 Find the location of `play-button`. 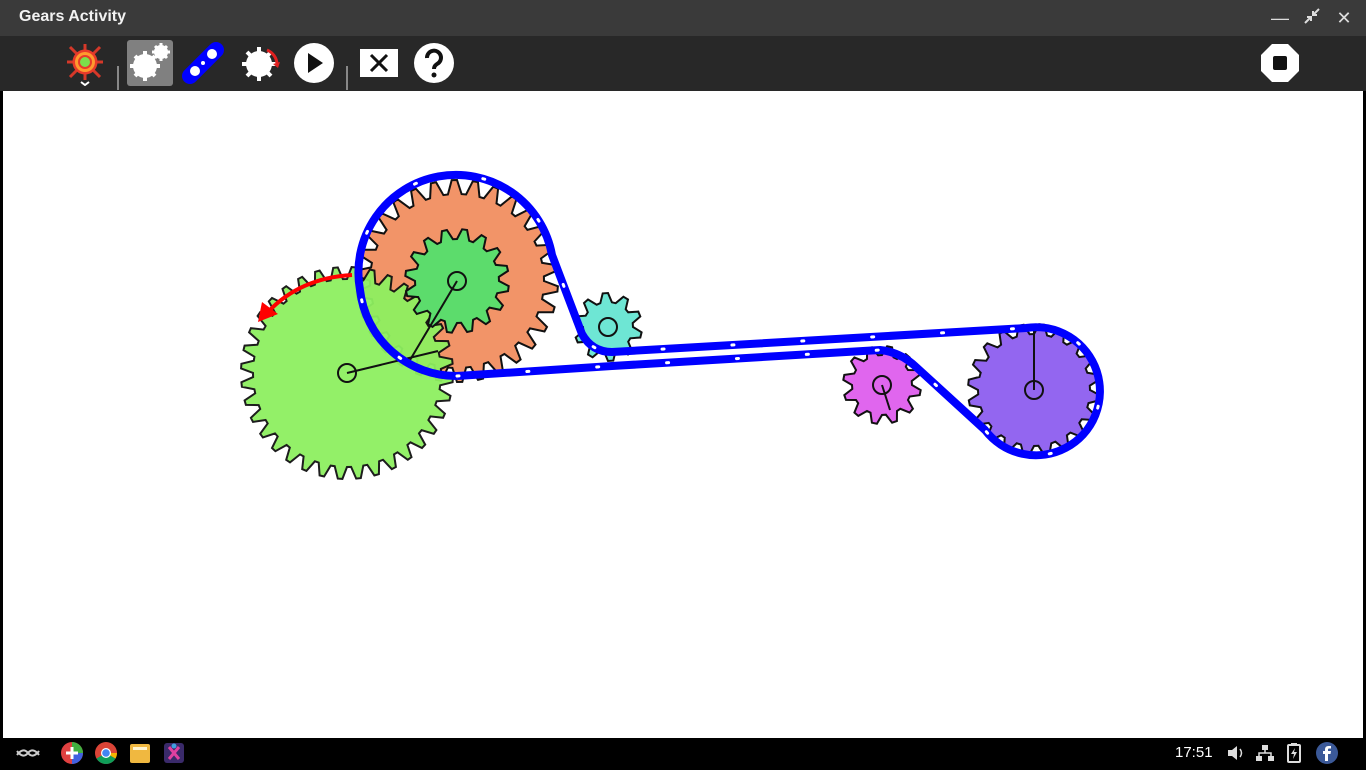

play-button is located at coordinates (314, 63).